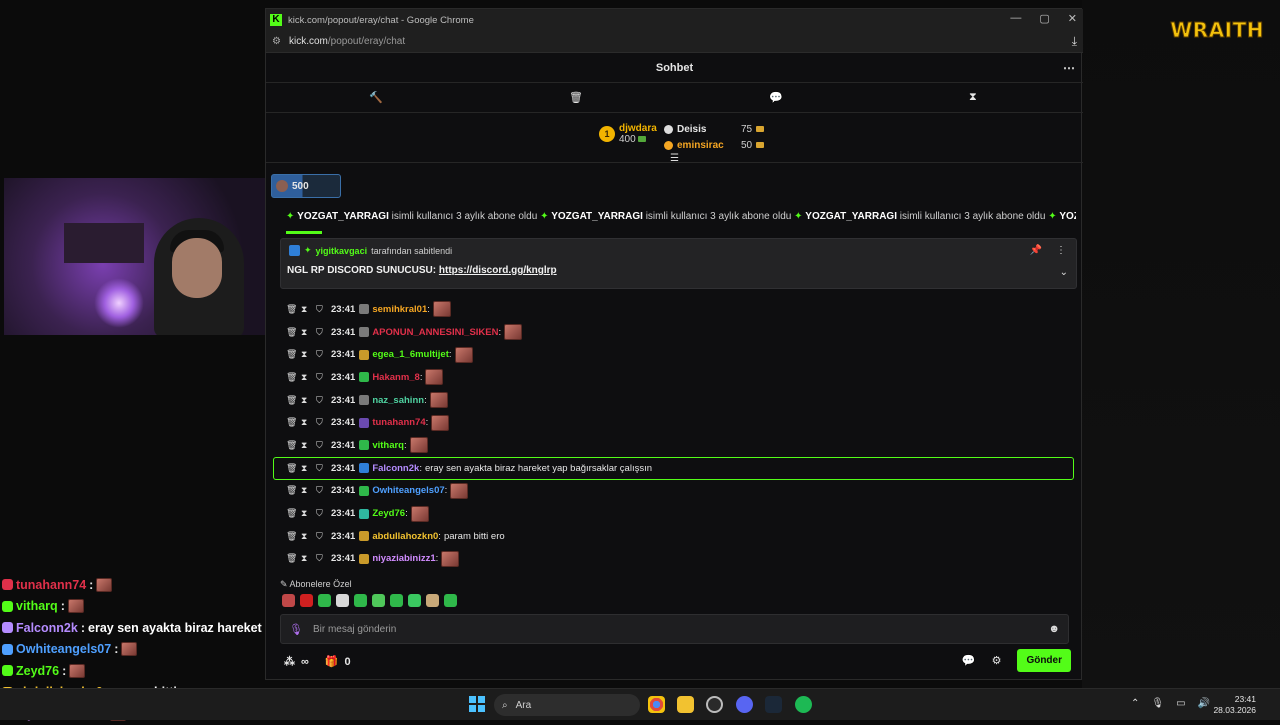 This screenshot has height=725, width=1280. I want to click on app-icon, so click(714, 704).